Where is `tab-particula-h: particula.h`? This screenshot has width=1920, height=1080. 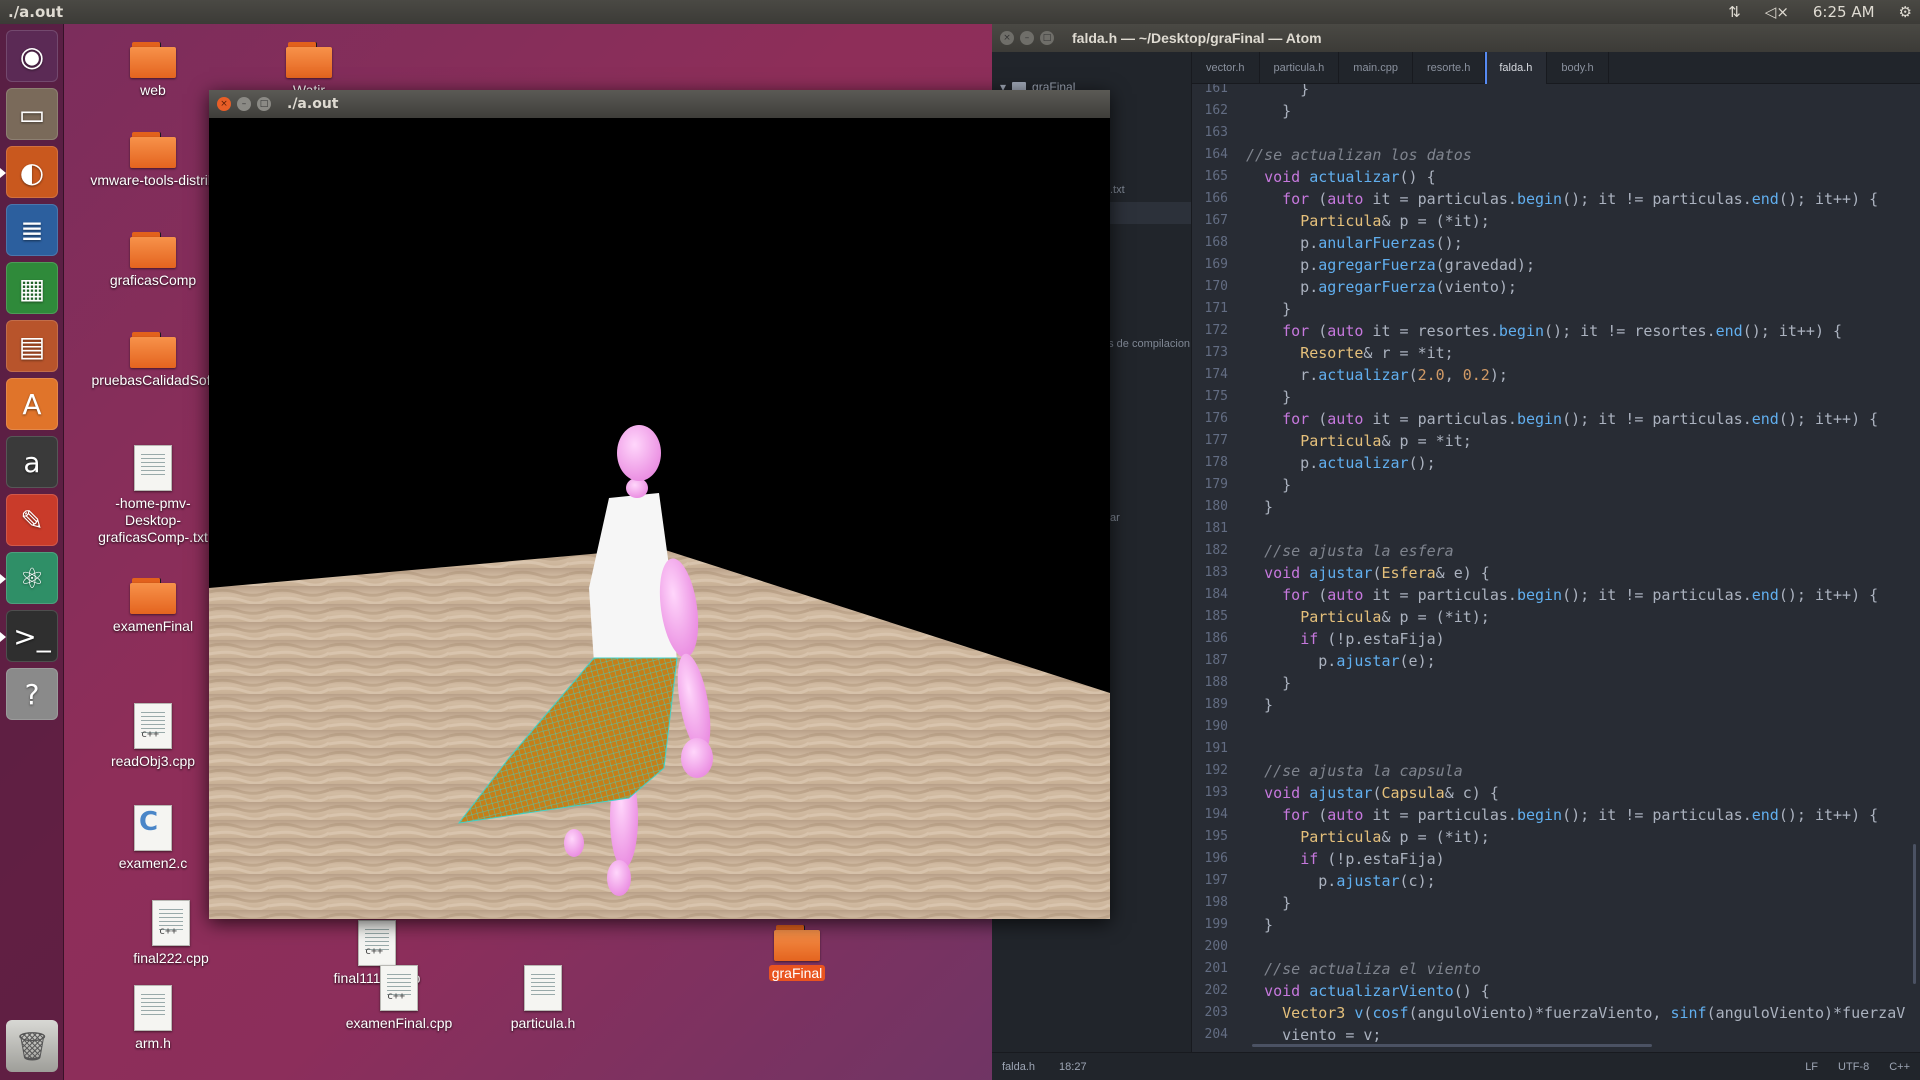 tab-particula-h: particula.h is located at coordinates (1300, 68).